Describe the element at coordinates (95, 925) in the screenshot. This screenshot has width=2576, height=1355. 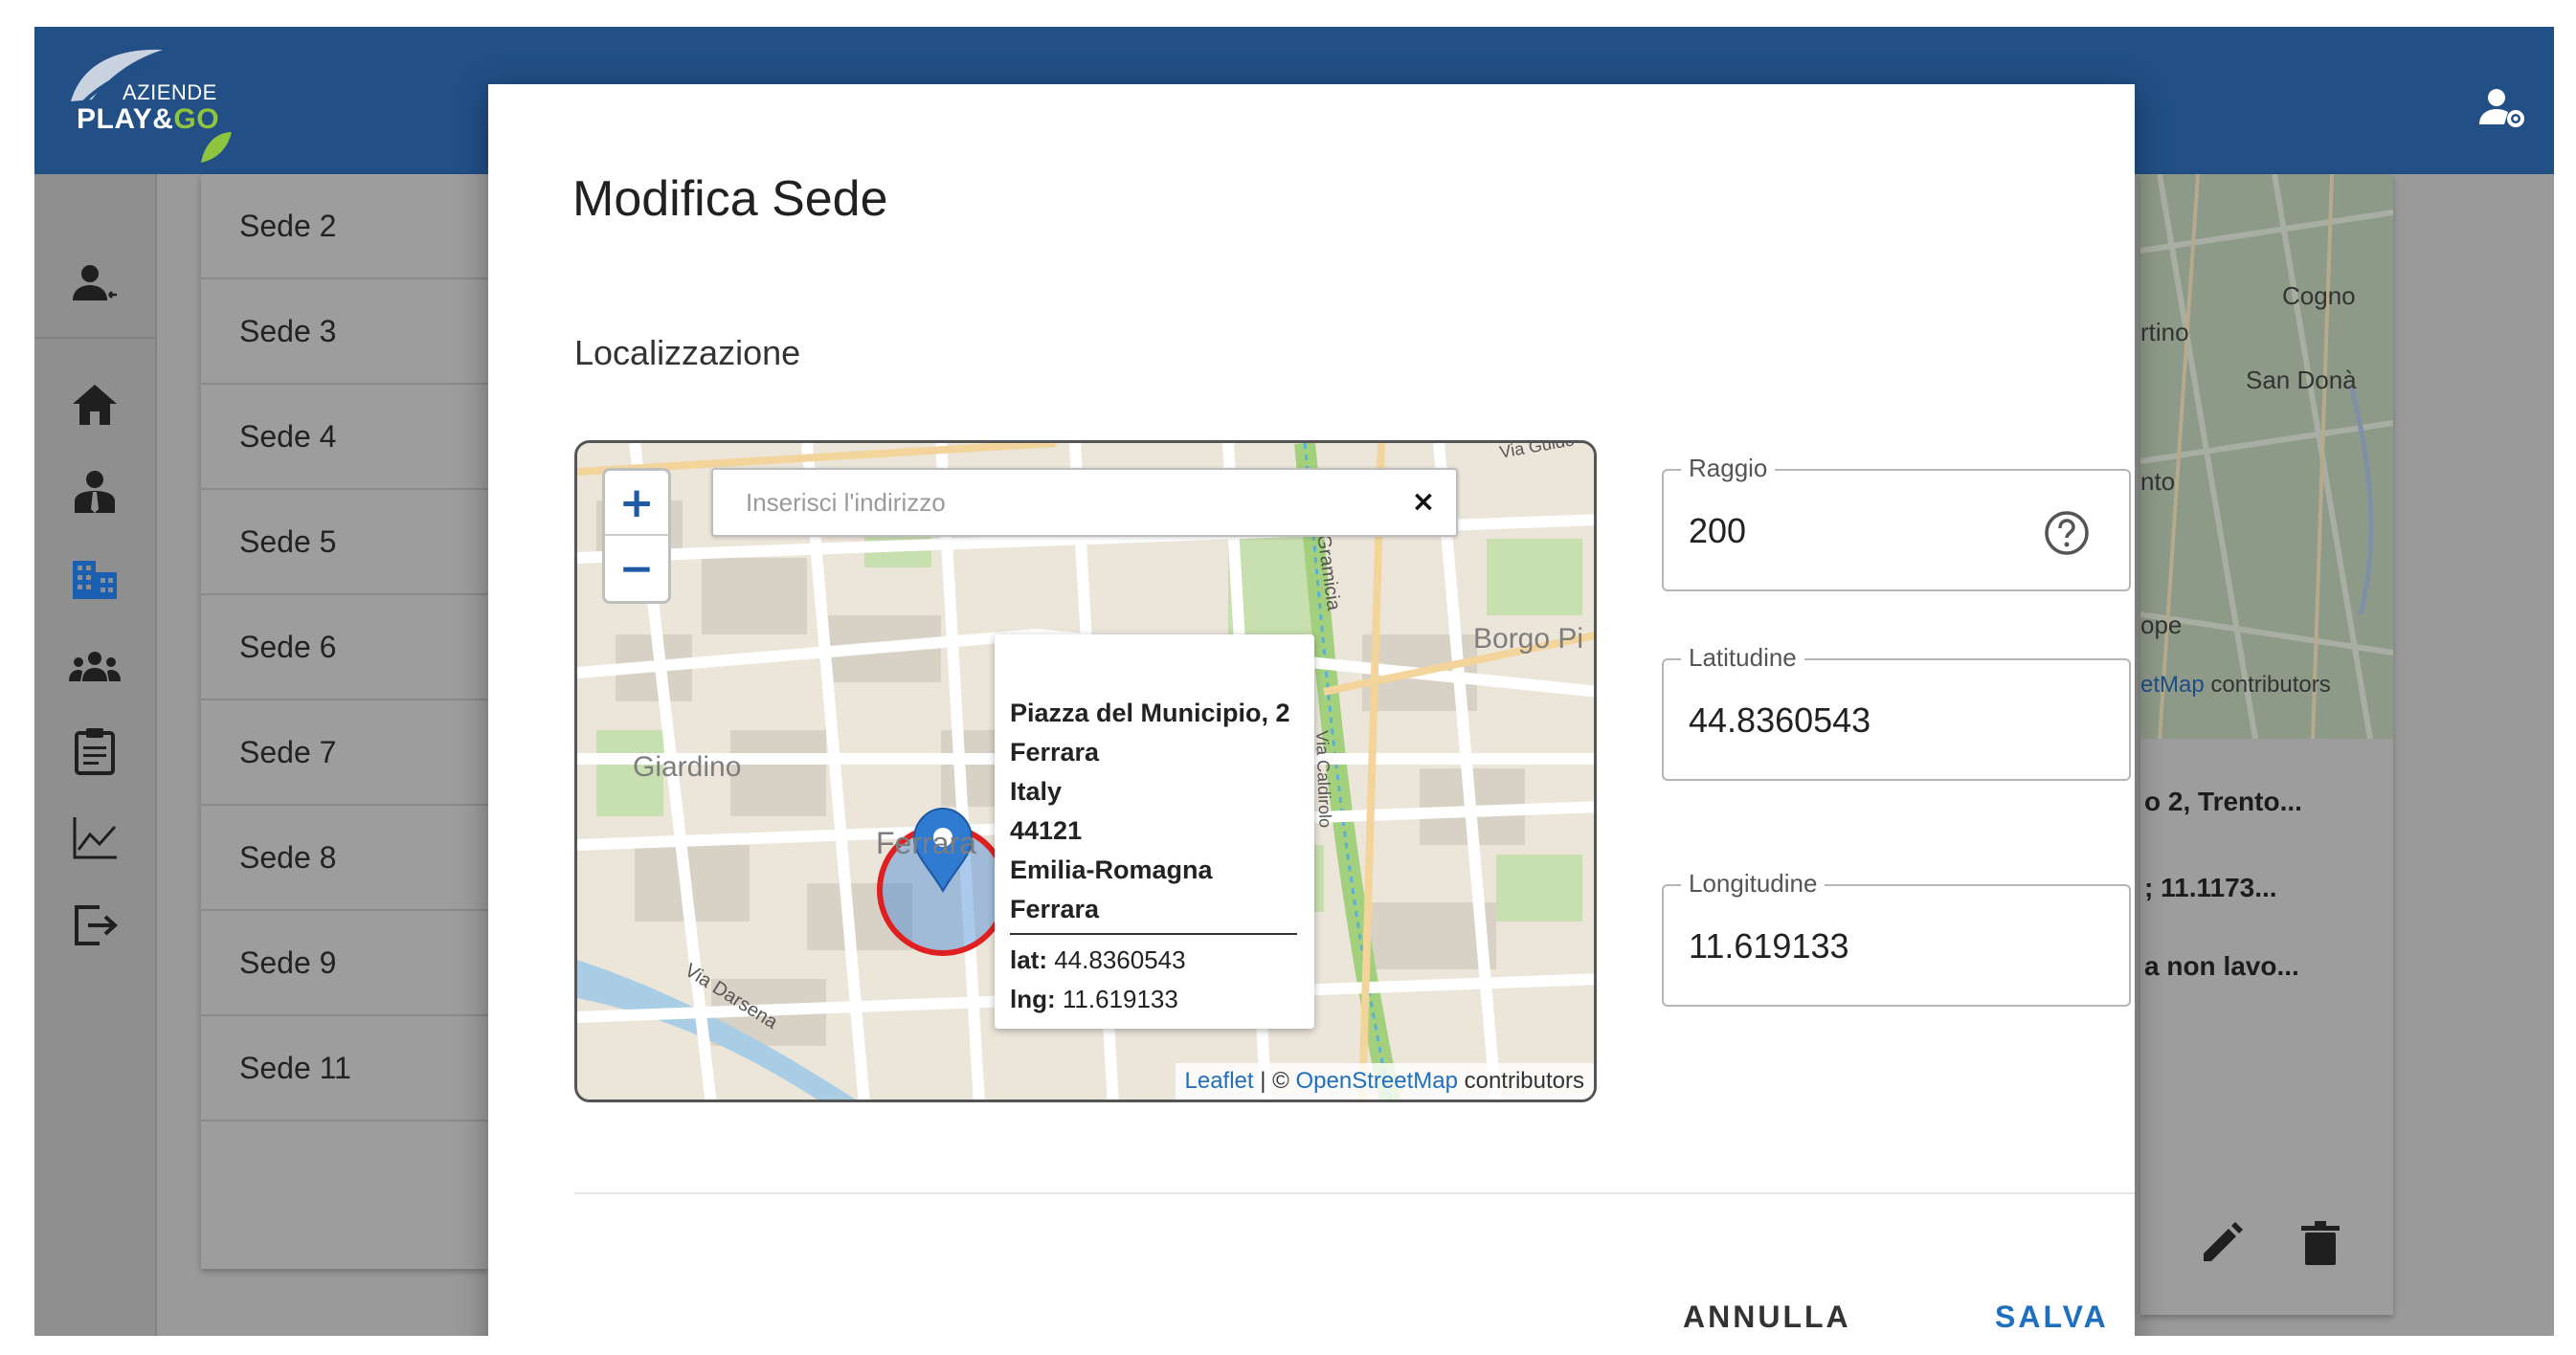
I see `logout-icon` at that location.